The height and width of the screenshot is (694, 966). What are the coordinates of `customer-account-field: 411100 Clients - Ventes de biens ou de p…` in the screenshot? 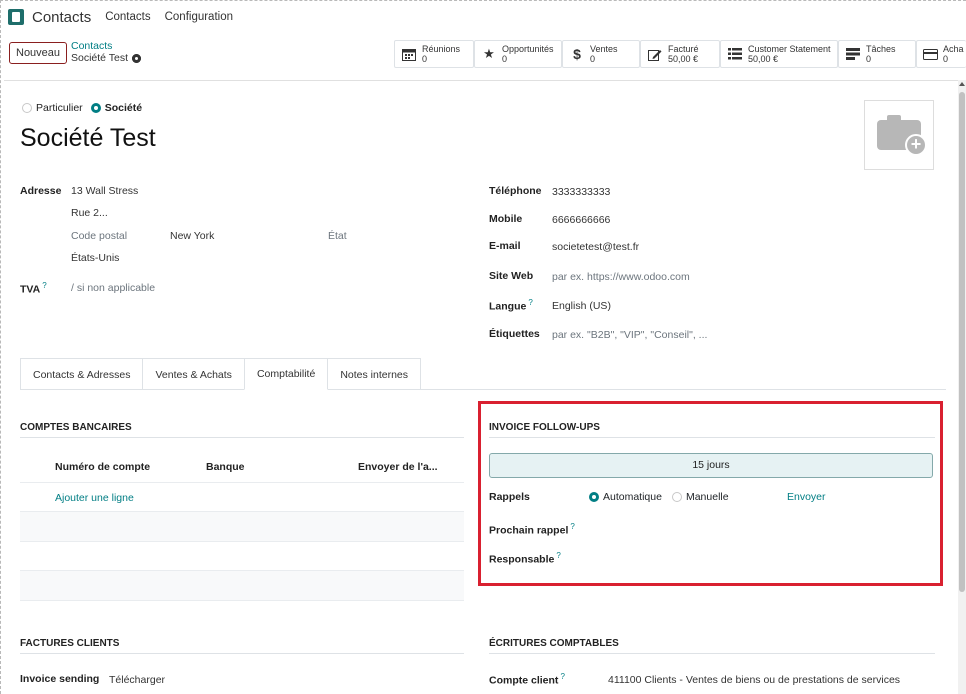 It's located at (757, 680).